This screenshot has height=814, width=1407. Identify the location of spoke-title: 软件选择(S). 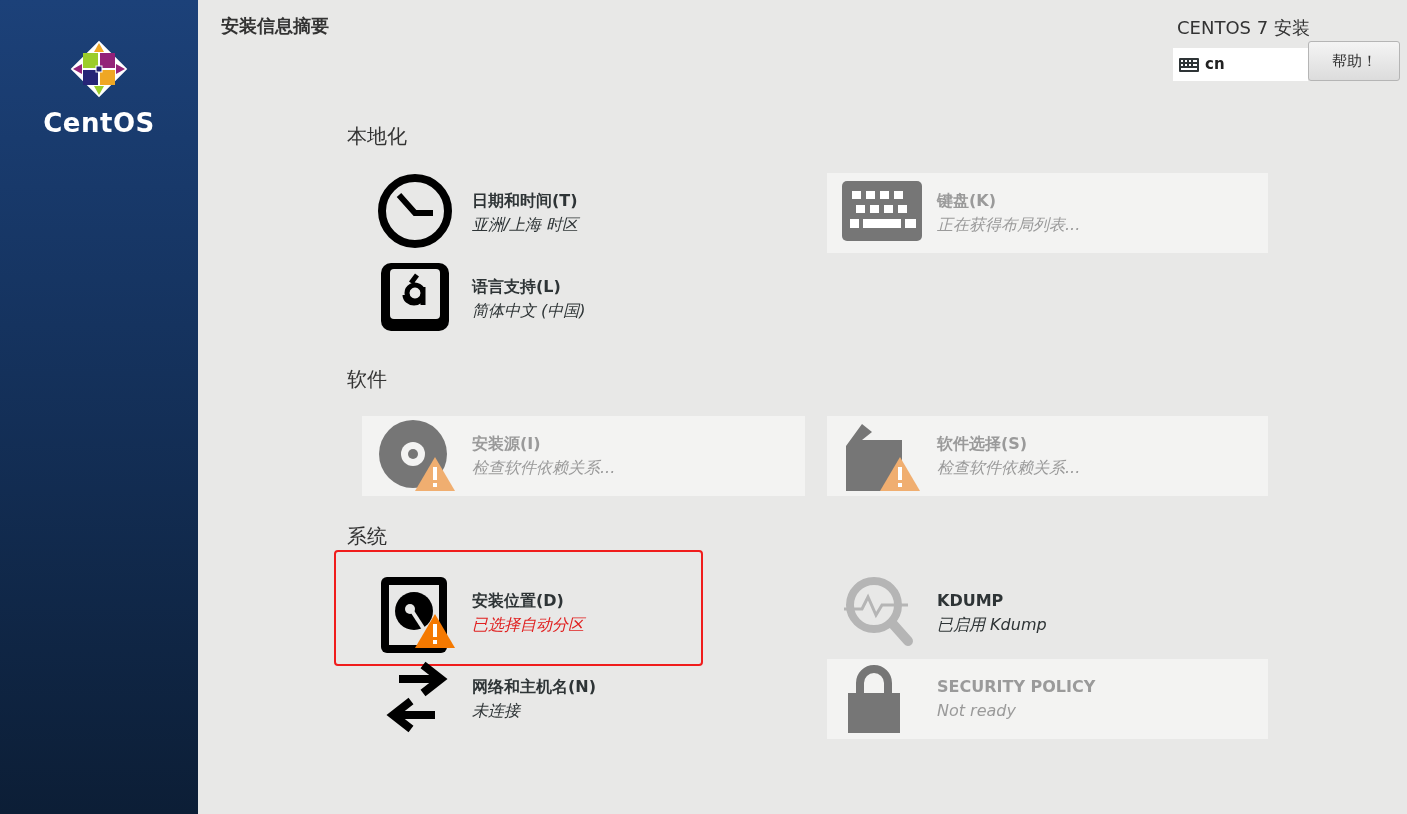
(983, 444).